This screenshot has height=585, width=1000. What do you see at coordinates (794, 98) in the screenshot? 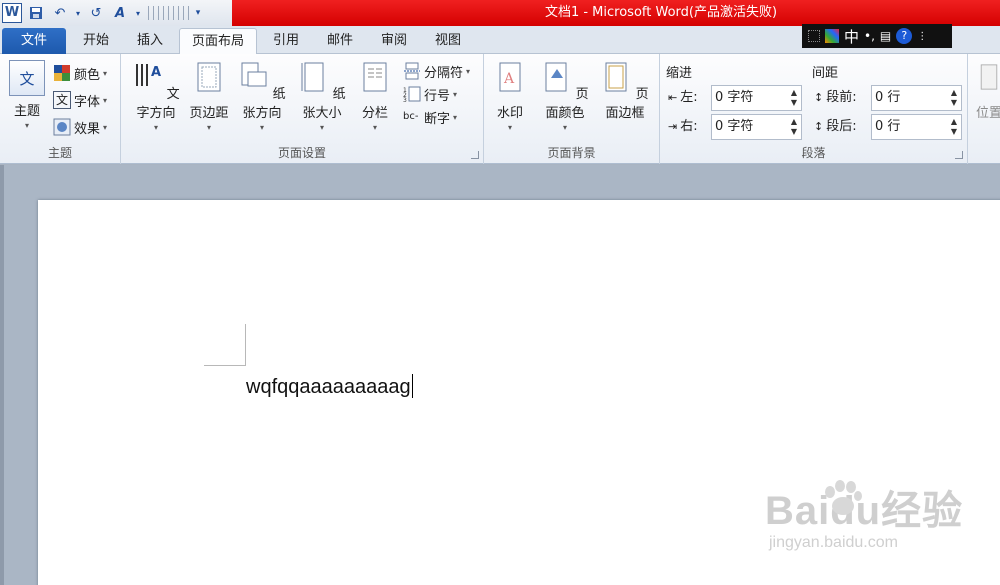
I see `indent-left-spinner-icon: ▲ ▼` at bounding box center [794, 98].